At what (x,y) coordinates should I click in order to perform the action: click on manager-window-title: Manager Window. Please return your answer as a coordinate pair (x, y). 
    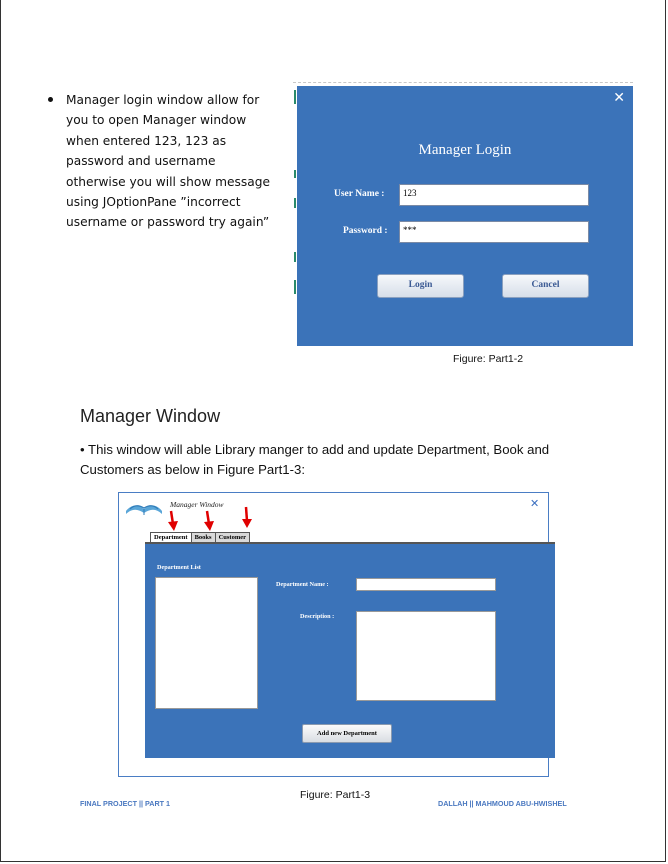
    Looking at the image, I should click on (197, 504).